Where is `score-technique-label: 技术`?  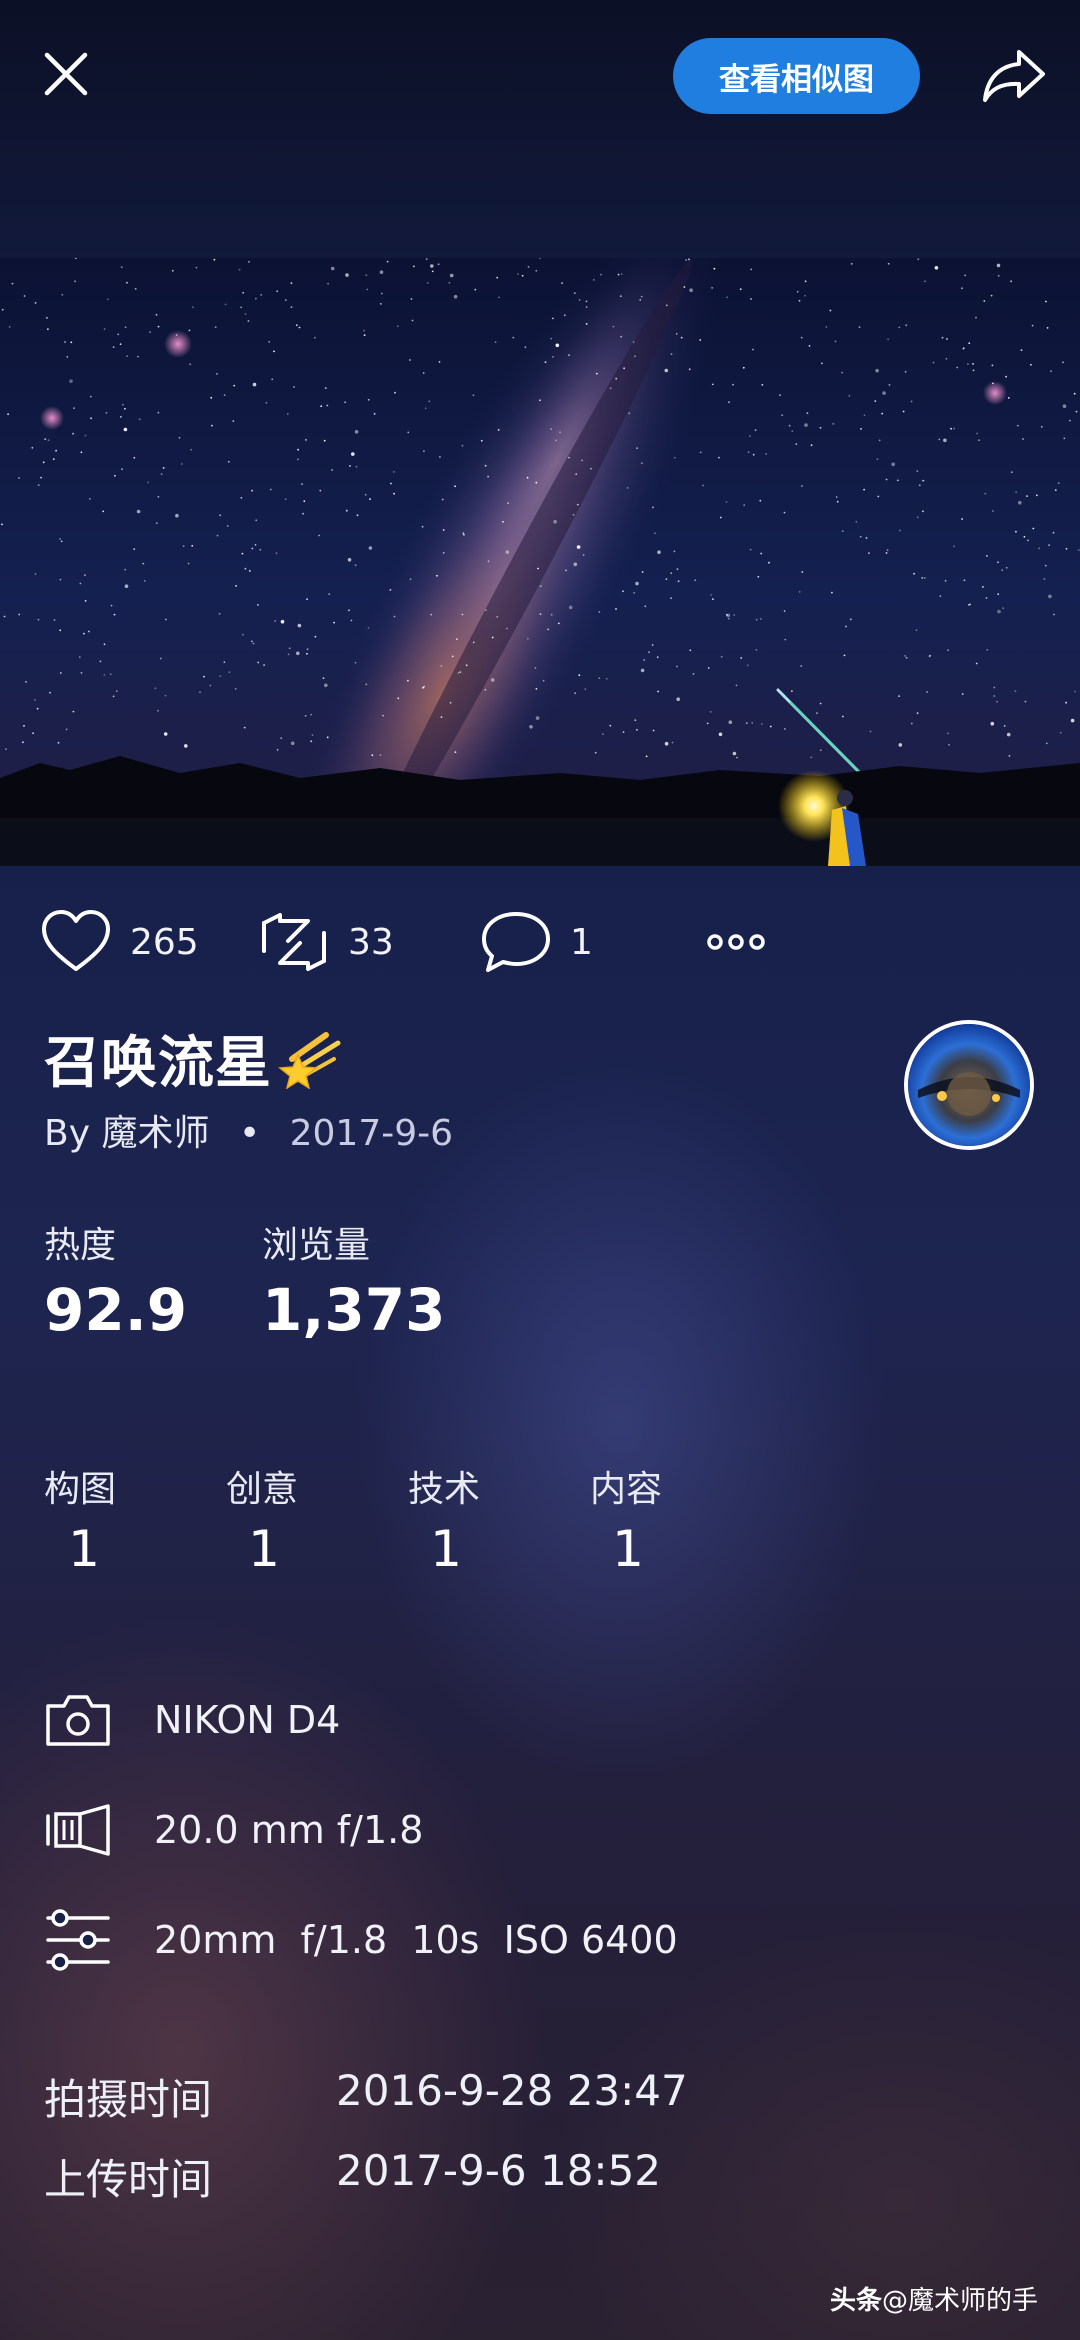
score-technique-label: 技术 is located at coordinates (444, 1489).